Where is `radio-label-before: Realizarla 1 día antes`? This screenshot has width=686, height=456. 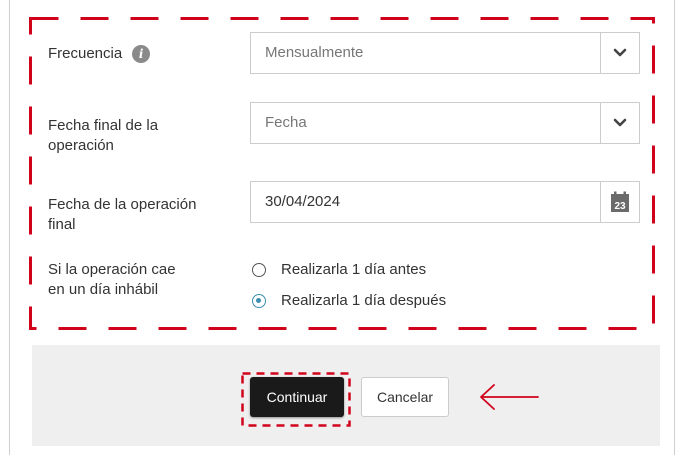
radio-label-before: Realizarla 1 día antes is located at coordinates (354, 269).